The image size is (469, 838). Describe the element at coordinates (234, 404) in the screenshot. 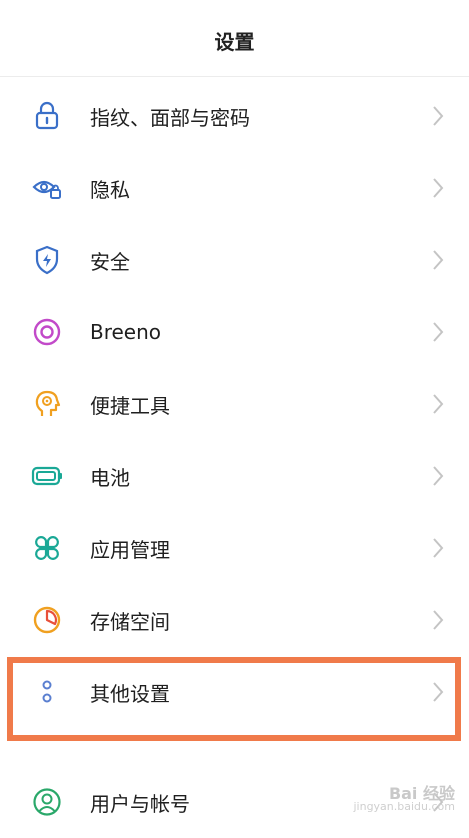

I see `settings-item-convenience-tools: 便捷工具` at that location.